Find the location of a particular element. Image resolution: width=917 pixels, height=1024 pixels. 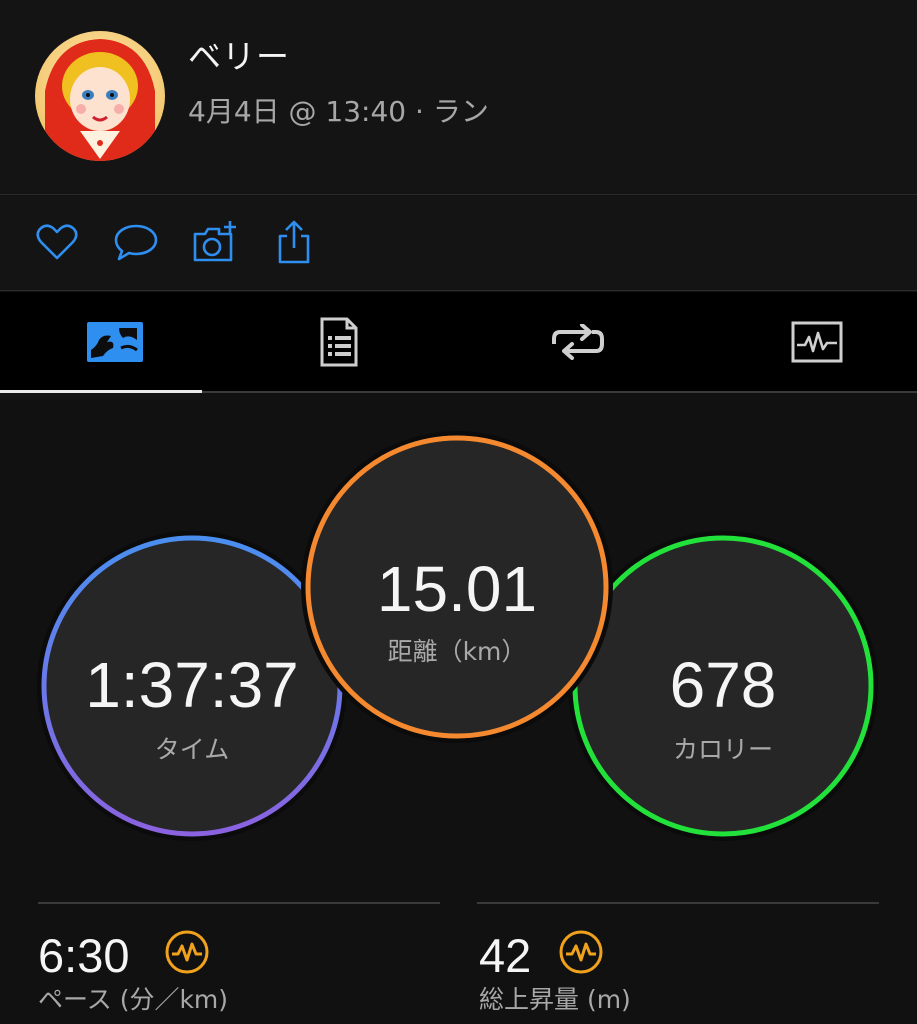

action-bar is located at coordinates (458, 243).